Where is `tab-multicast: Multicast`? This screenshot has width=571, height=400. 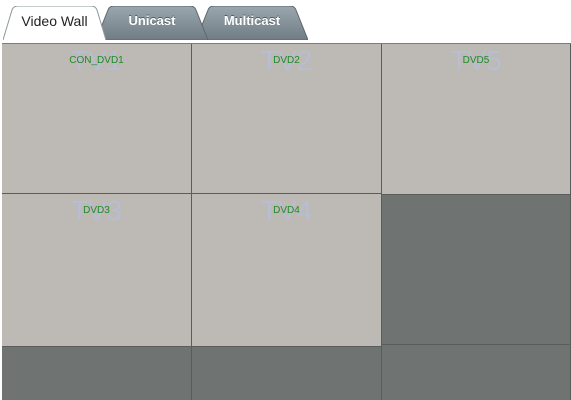
tab-multicast: Multicast is located at coordinates (252, 23).